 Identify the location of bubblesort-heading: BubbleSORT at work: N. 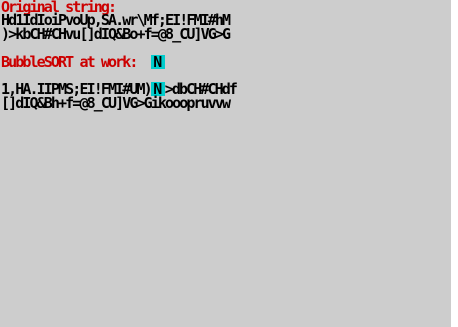
(83, 62).